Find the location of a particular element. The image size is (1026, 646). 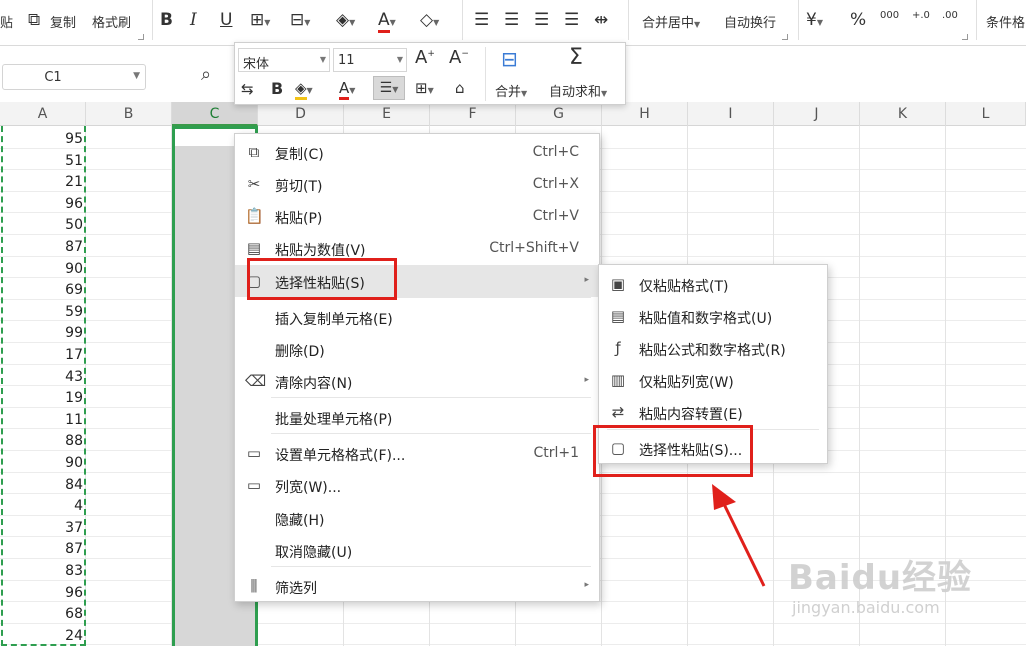

merge-icon: ⊟ is located at coordinates (509, 59).